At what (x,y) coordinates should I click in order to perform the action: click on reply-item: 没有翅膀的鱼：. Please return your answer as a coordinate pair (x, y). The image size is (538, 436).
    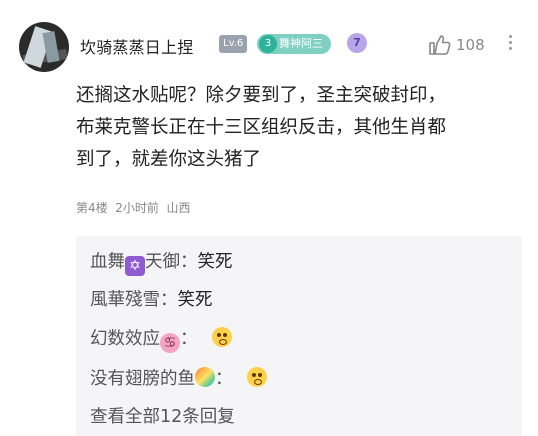
    Looking at the image, I should click on (178, 377).